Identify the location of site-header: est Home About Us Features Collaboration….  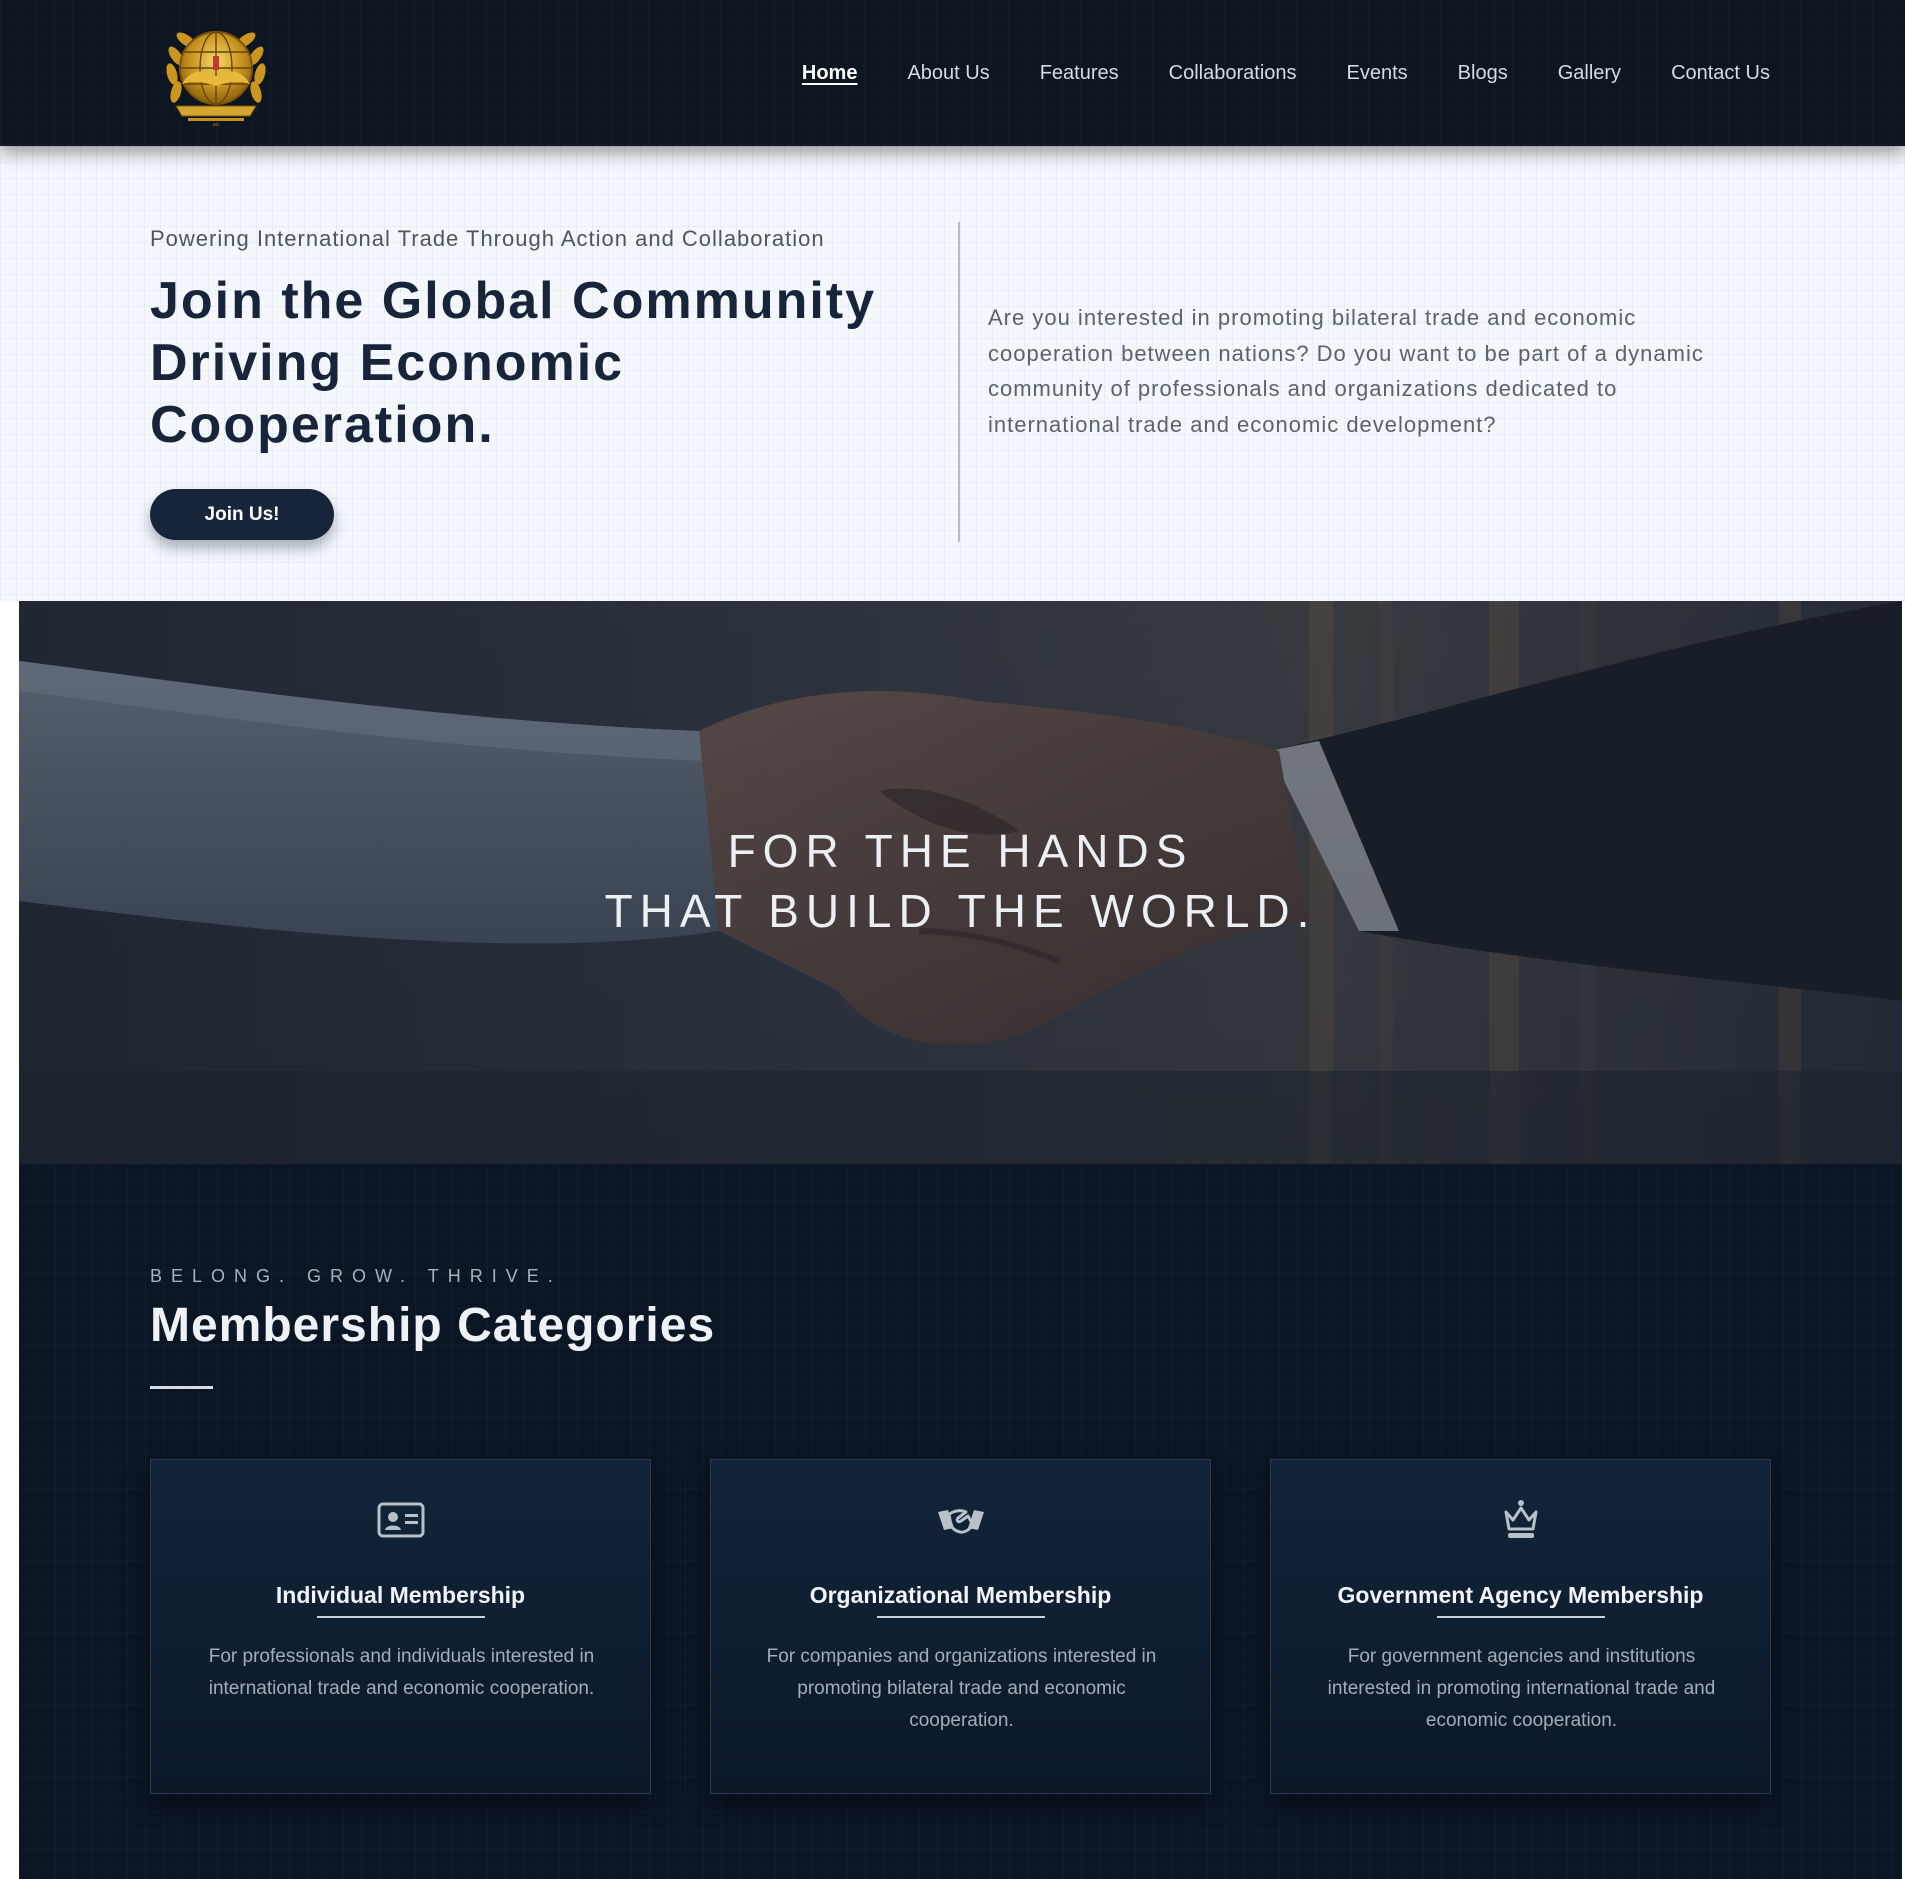
(952, 73).